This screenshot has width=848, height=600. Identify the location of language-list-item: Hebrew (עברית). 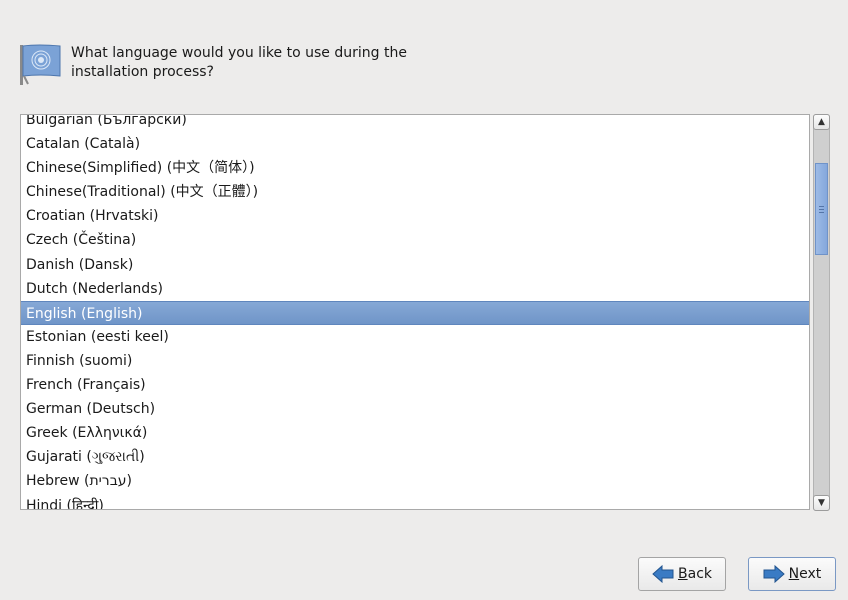
(415, 481).